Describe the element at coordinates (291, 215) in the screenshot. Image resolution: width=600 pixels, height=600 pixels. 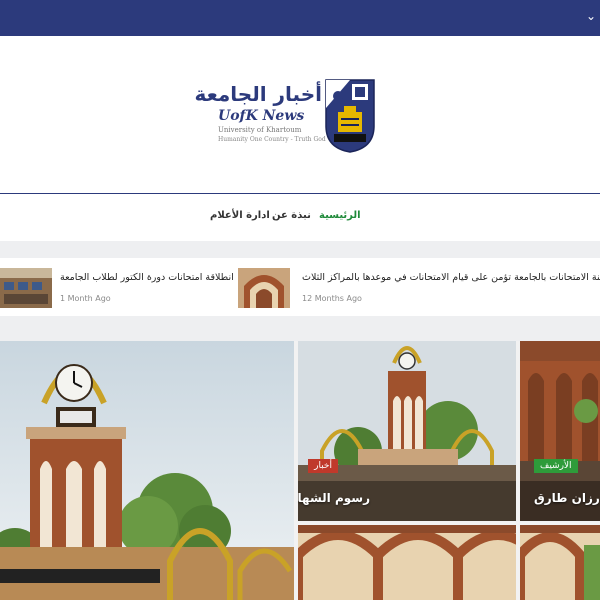
I see `nav-item-about: نبذة عن` at that location.